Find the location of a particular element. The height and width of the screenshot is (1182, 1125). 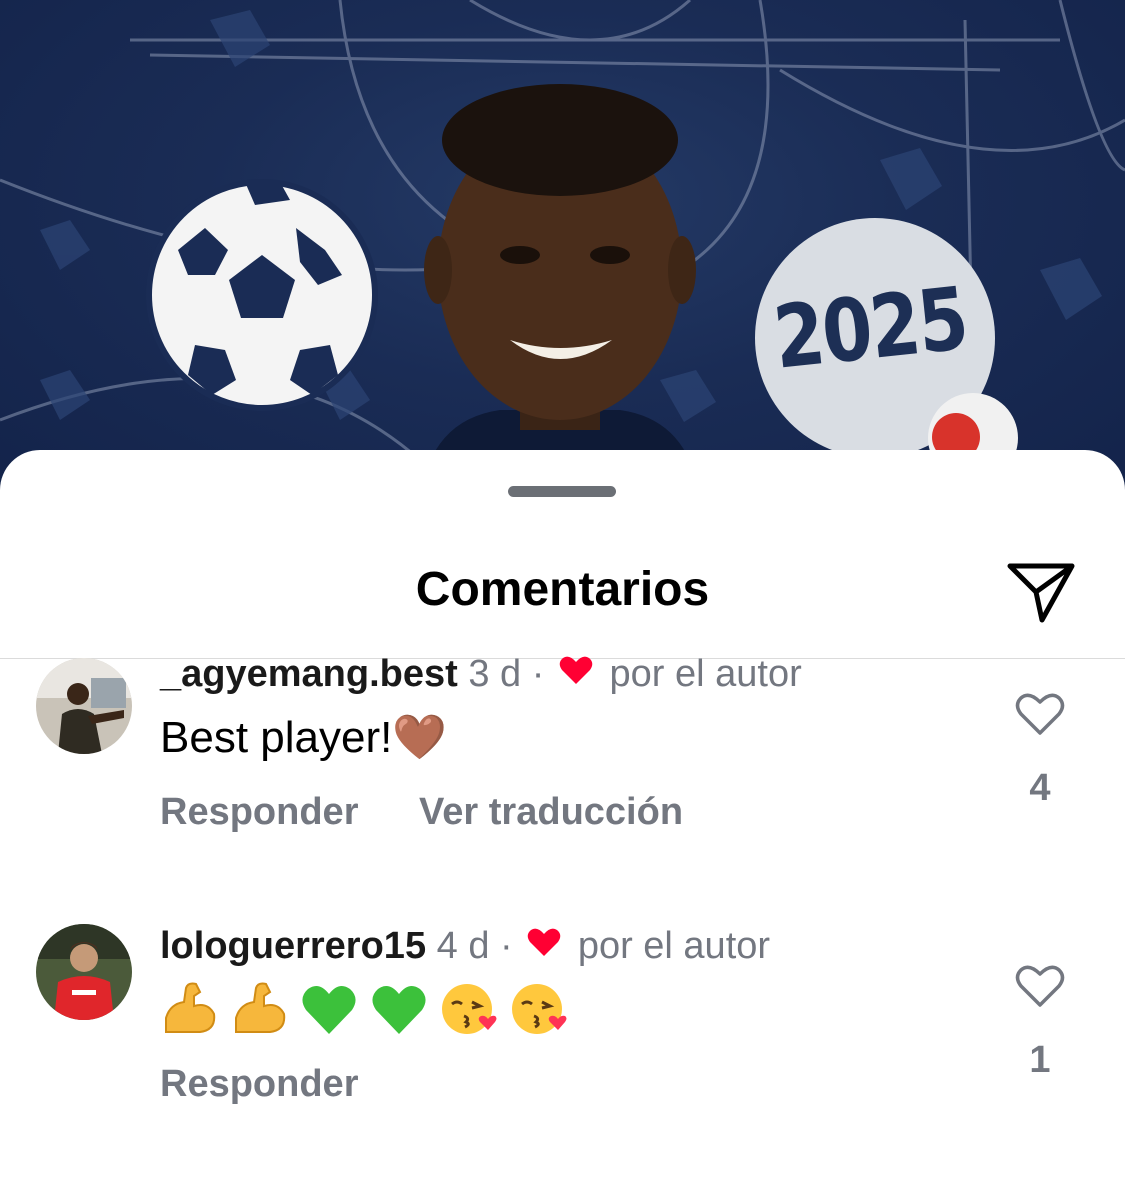

see-translation-button: Ver traducción is located at coordinates (551, 812).